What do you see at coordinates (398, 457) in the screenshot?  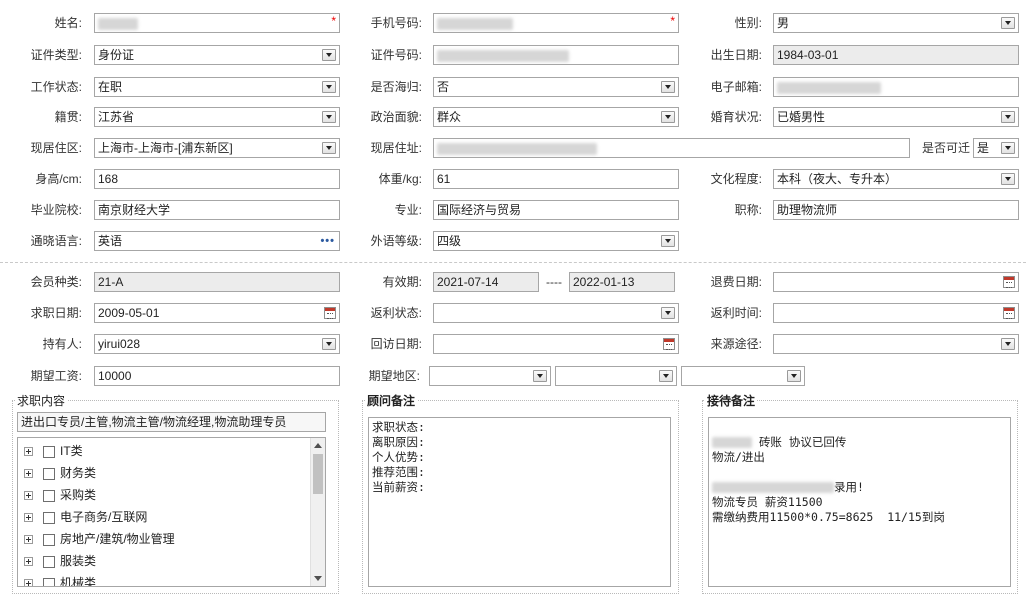 I see `note-line: 个人优势:` at bounding box center [398, 457].